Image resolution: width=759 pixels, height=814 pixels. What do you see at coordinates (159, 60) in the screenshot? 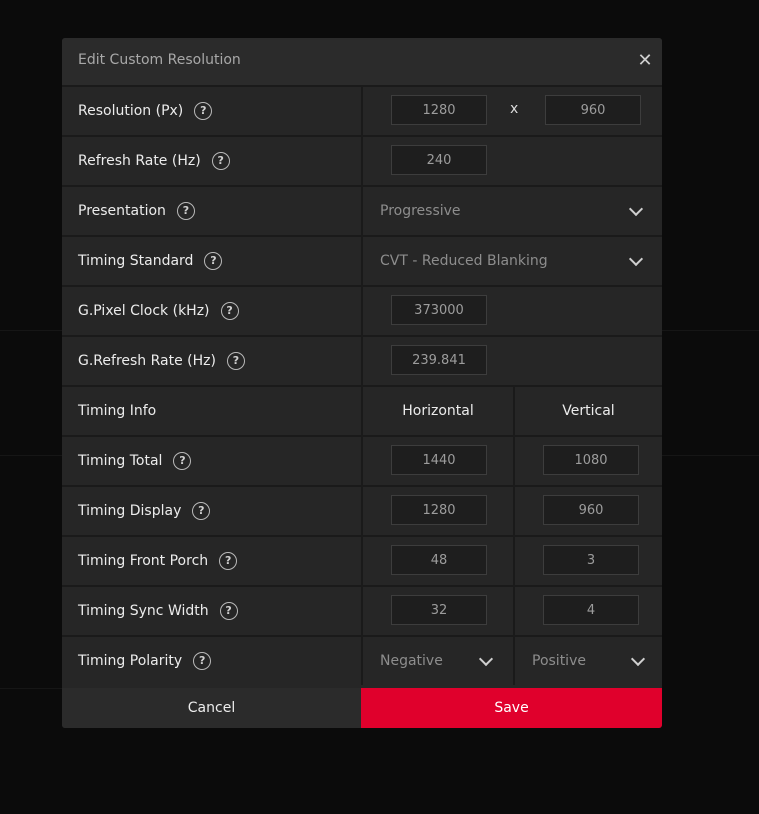
I see `dialog-title: Edit Custom Resolution` at bounding box center [159, 60].